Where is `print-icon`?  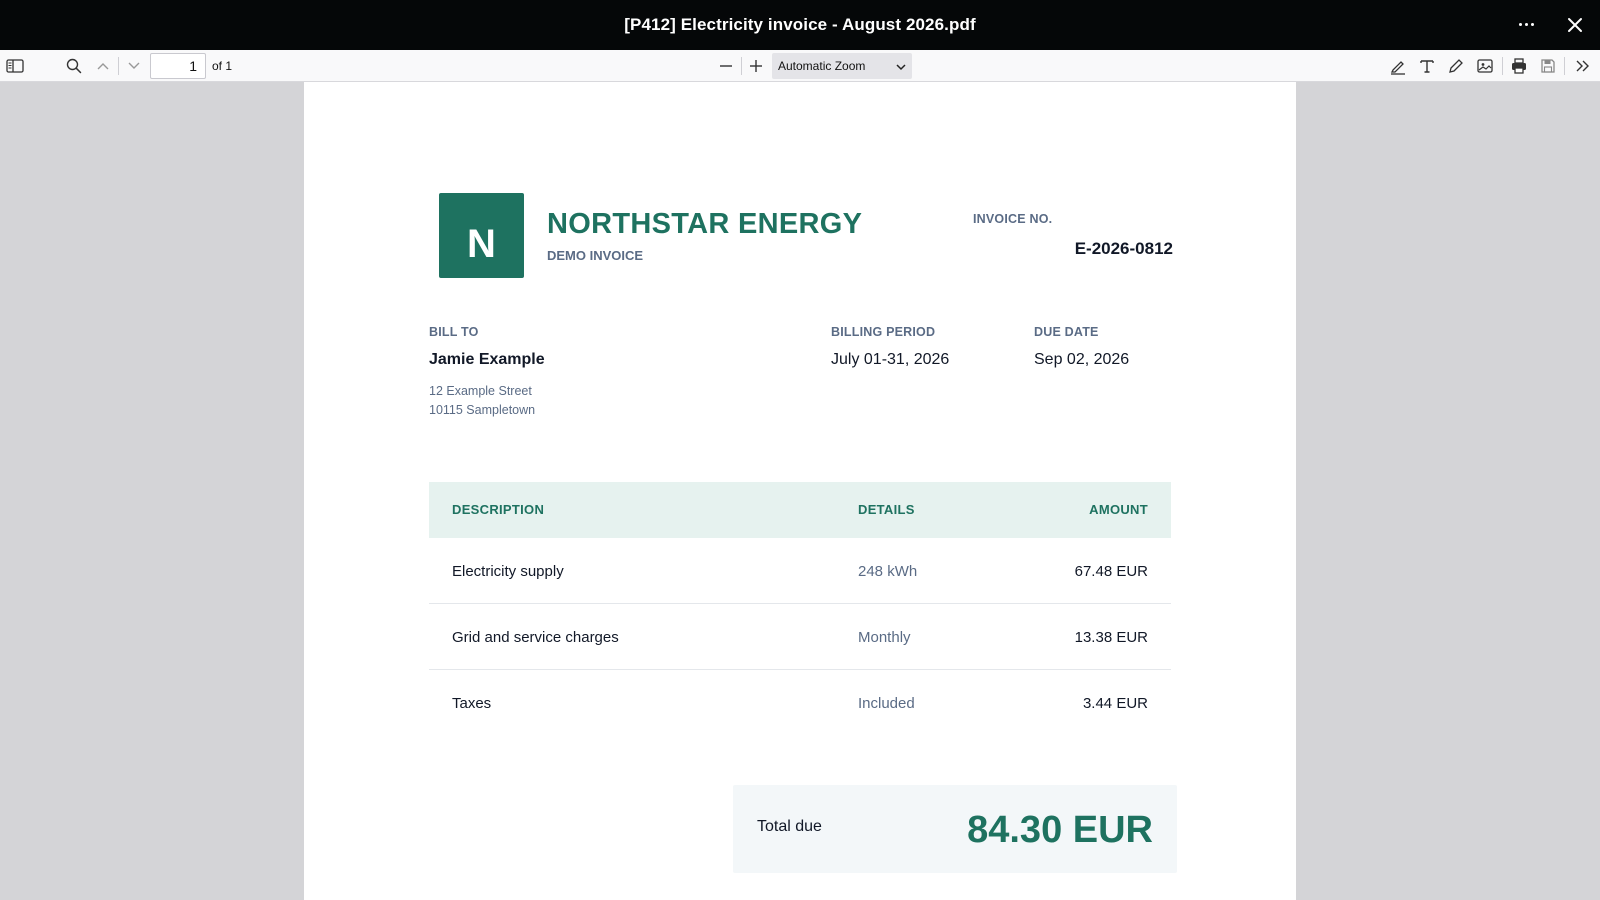 print-icon is located at coordinates (1519, 66).